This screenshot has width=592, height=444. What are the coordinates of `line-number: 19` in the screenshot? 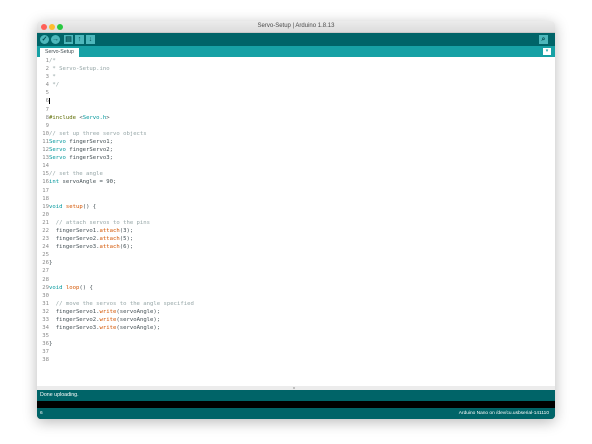 It's located at (45, 206).